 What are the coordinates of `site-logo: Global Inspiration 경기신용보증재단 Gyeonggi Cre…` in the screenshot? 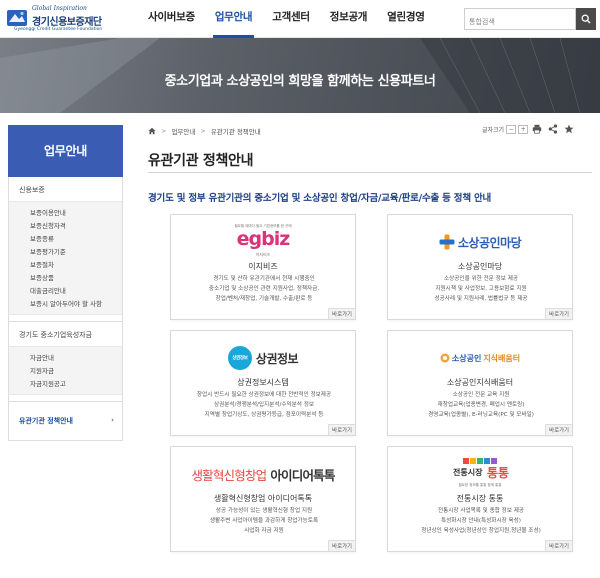 It's located at (62, 18).